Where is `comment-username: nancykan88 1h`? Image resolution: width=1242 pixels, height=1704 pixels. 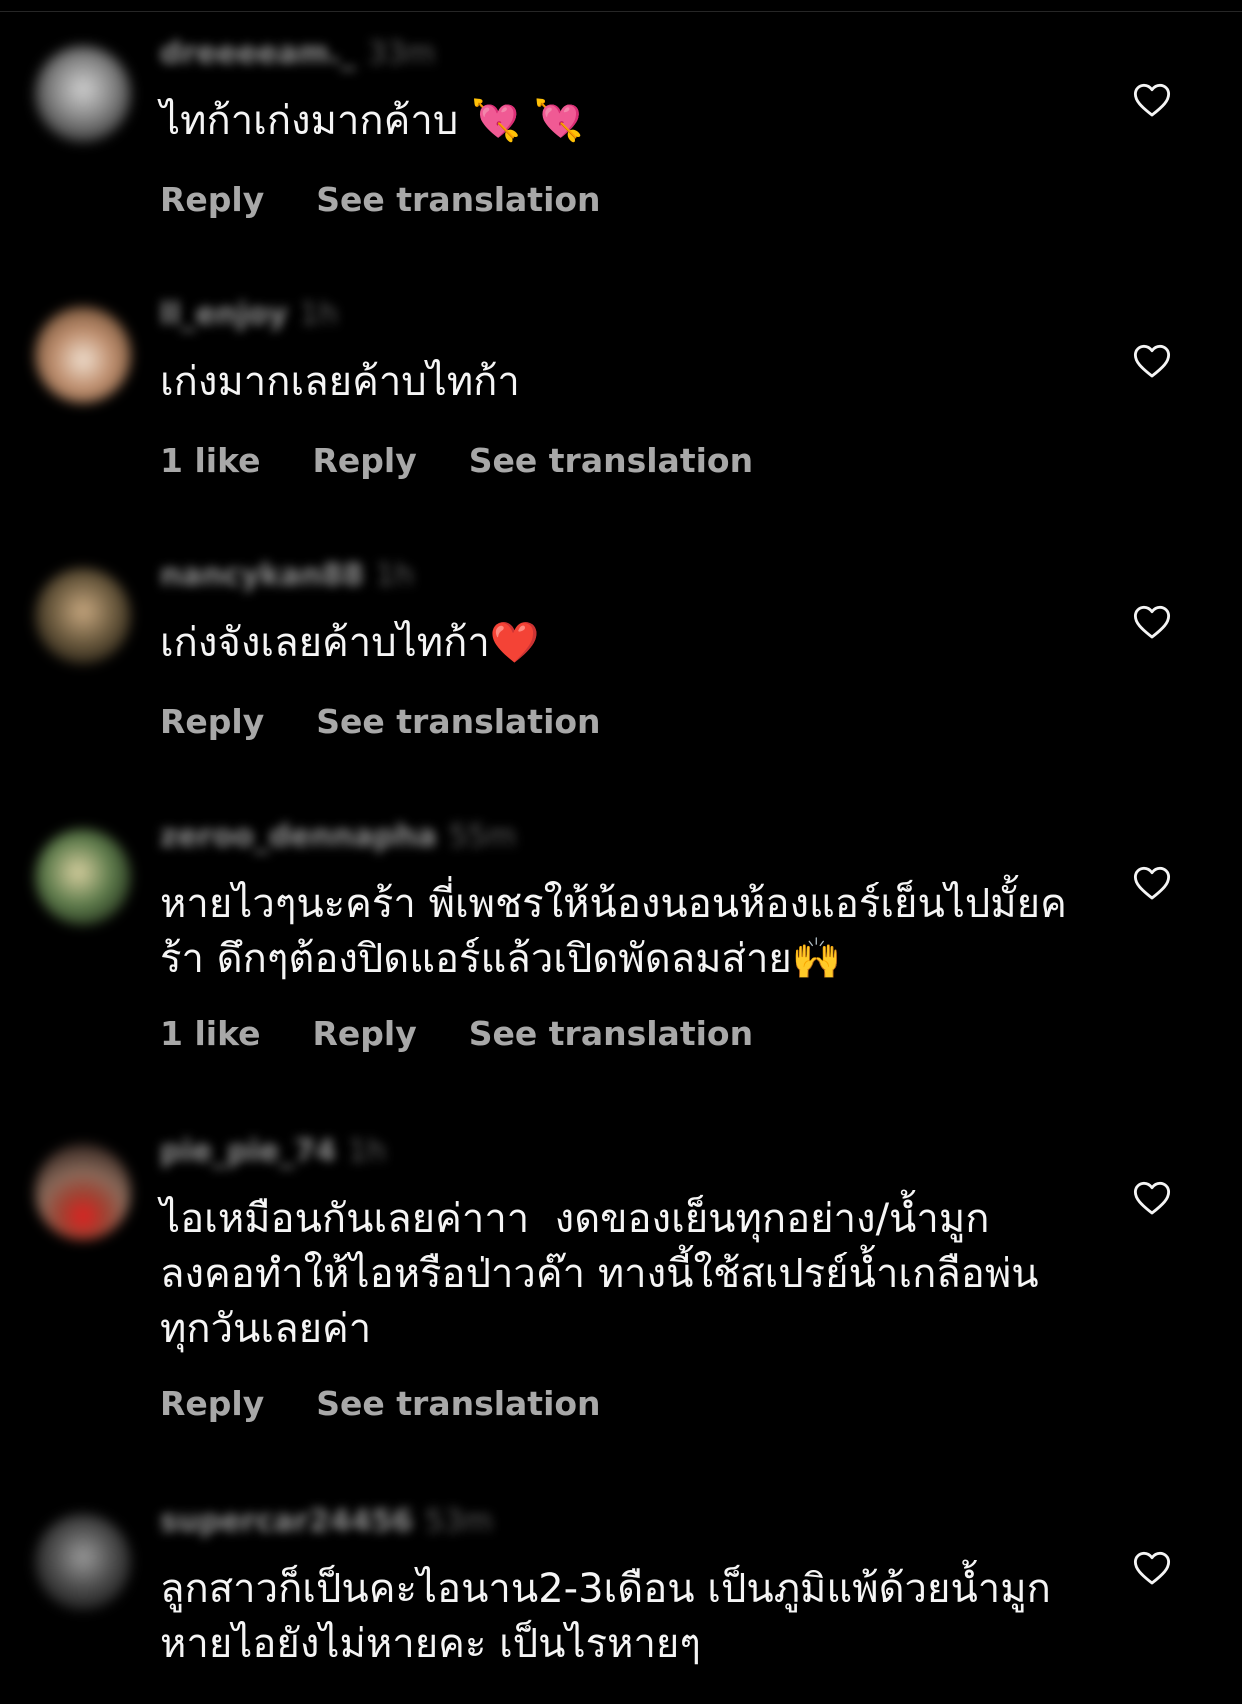 comment-username: nancykan88 1h is located at coordinates (287, 575).